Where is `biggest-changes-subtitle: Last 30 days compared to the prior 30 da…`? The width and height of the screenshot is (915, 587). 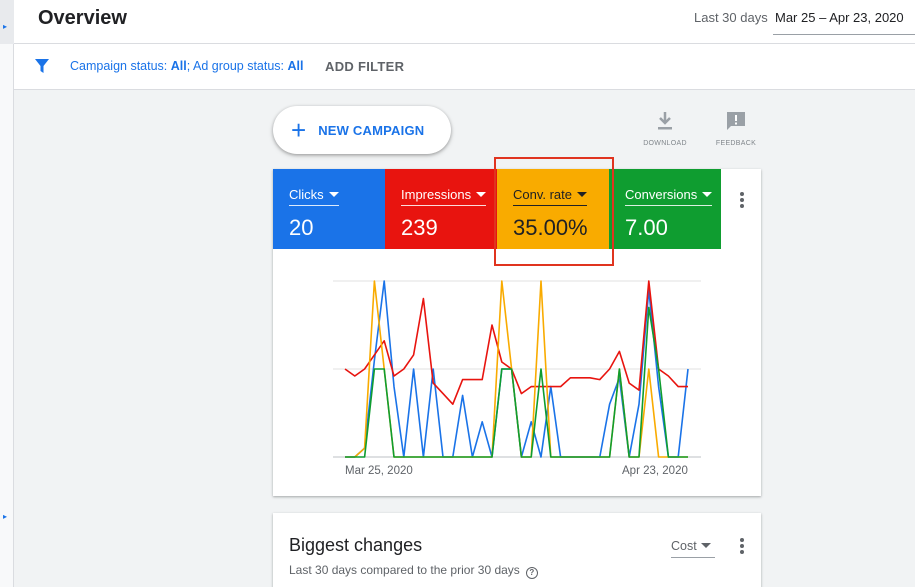 biggest-changes-subtitle: Last 30 days compared to the prior 30 da… is located at coordinates (413, 571).